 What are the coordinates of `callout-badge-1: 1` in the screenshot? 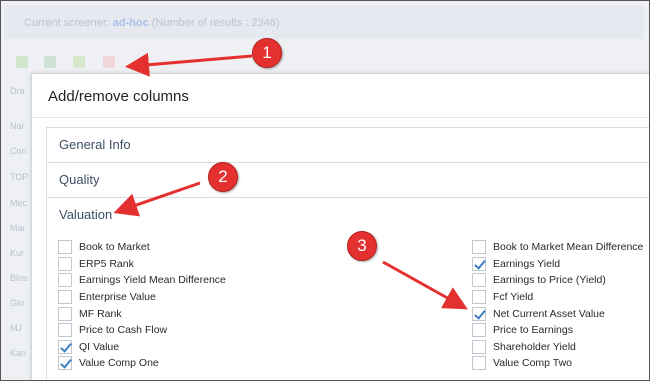 It's located at (267, 53).